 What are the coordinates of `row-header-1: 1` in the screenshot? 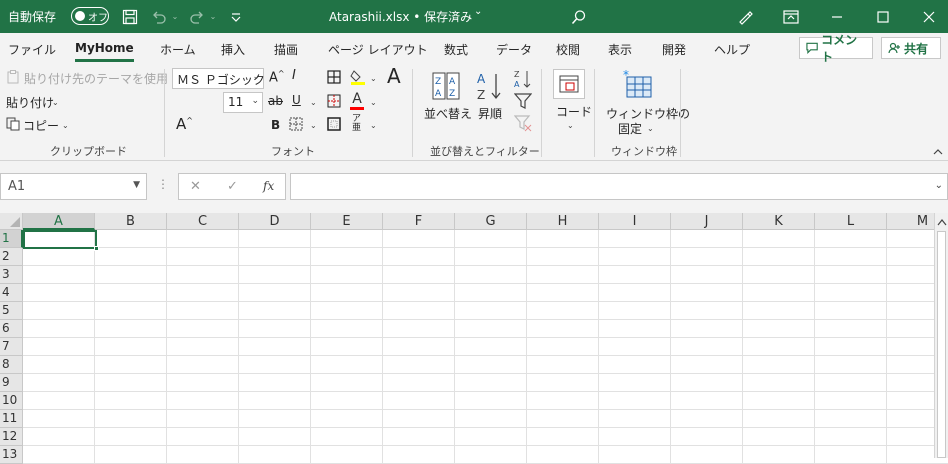 It's located at (11, 239).